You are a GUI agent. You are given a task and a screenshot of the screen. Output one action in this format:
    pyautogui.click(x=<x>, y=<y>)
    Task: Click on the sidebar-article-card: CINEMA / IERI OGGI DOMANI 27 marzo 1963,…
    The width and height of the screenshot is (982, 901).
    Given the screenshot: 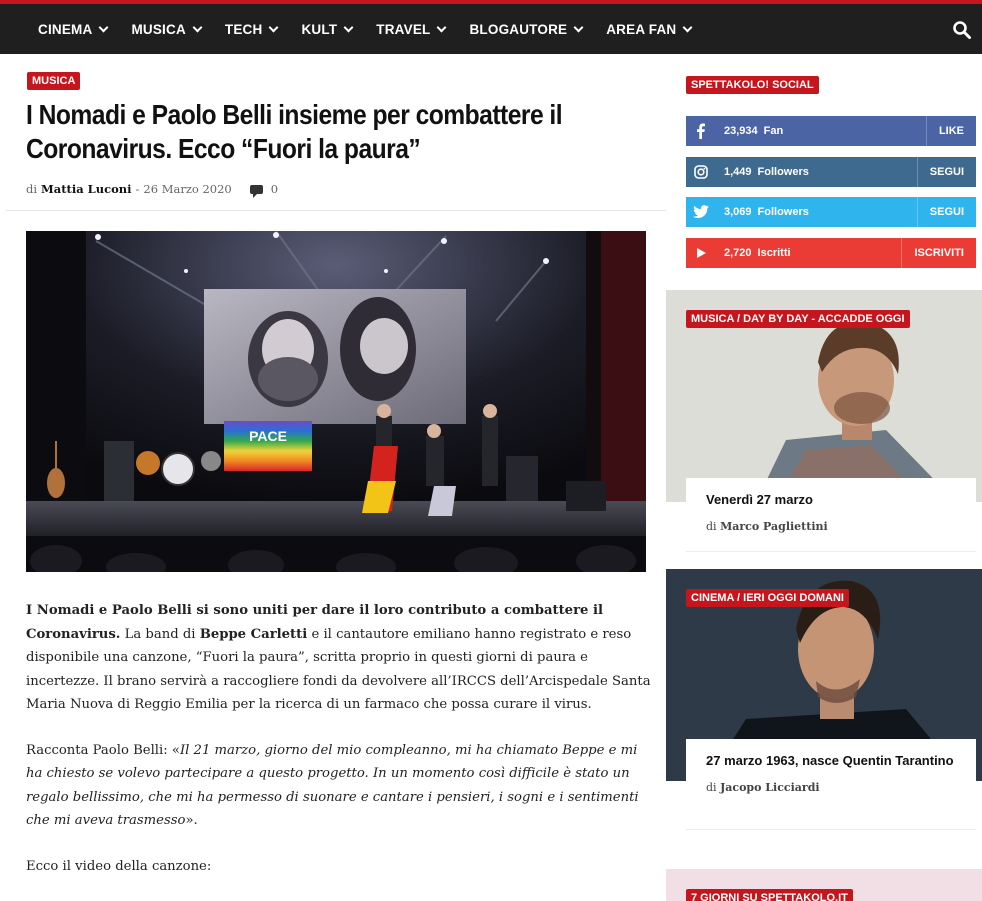 What is the action you would take?
    pyautogui.click(x=824, y=700)
    